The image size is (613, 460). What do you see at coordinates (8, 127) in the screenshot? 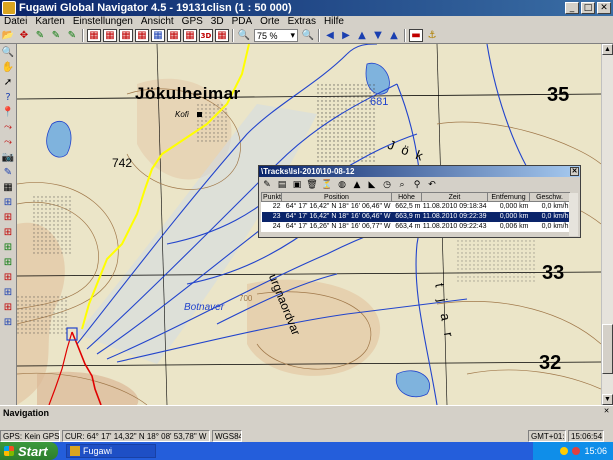
I see `route-icon: ⤳` at bounding box center [8, 127].